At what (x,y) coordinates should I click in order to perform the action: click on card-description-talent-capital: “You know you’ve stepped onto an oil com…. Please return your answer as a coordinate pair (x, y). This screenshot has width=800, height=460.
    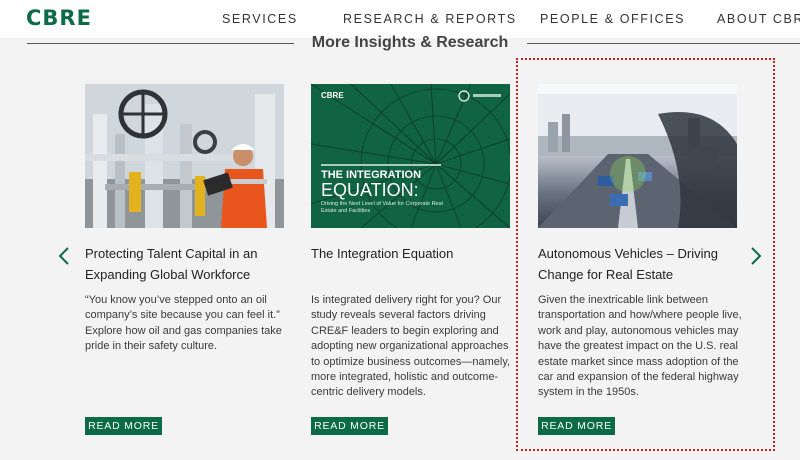
    Looking at the image, I should click on (183, 323).